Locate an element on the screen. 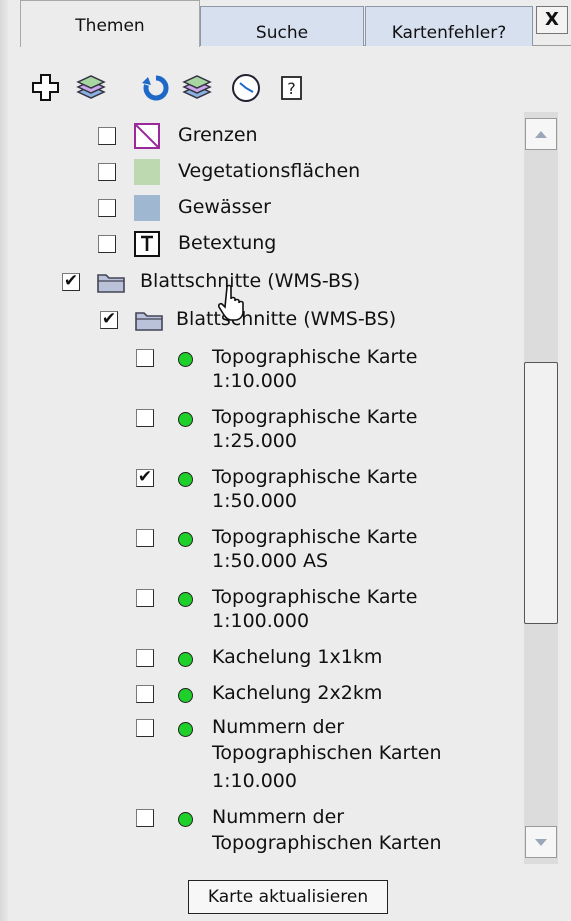  tree-item-label: Vegetationsflächen is located at coordinates (269, 171).